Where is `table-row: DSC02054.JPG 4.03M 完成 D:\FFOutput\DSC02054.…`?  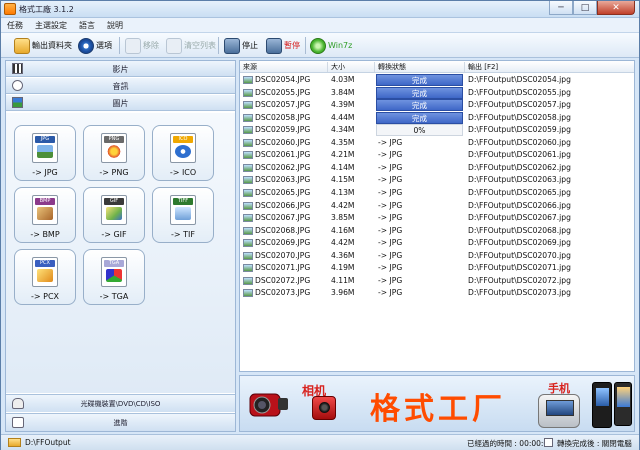 table-row: DSC02054.JPG 4.03M 完成 D:\FFOutput\DSC02054.… is located at coordinates (437, 80).